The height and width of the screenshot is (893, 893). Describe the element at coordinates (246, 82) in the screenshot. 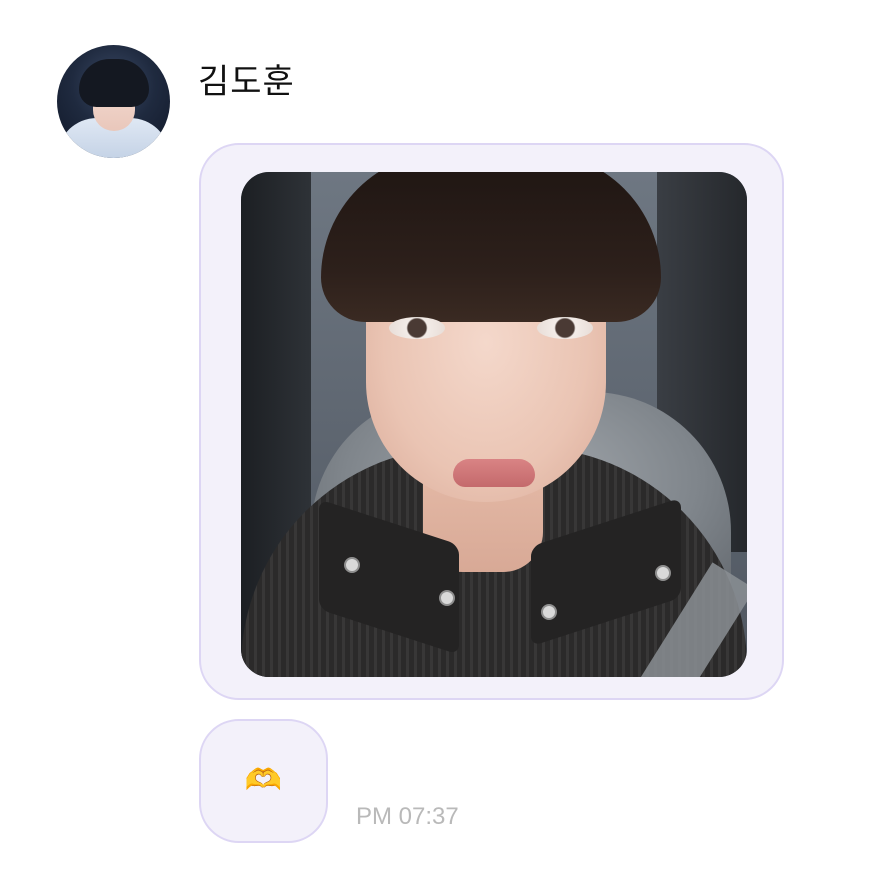

I see `sender-name: 김도훈` at that location.